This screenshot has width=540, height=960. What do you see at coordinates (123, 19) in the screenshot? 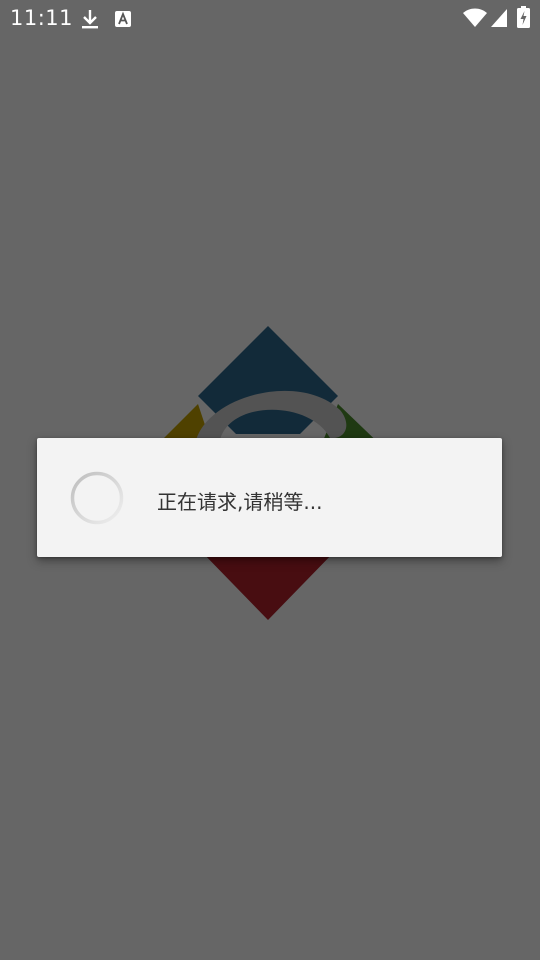
I see `text-a-icon` at bounding box center [123, 19].